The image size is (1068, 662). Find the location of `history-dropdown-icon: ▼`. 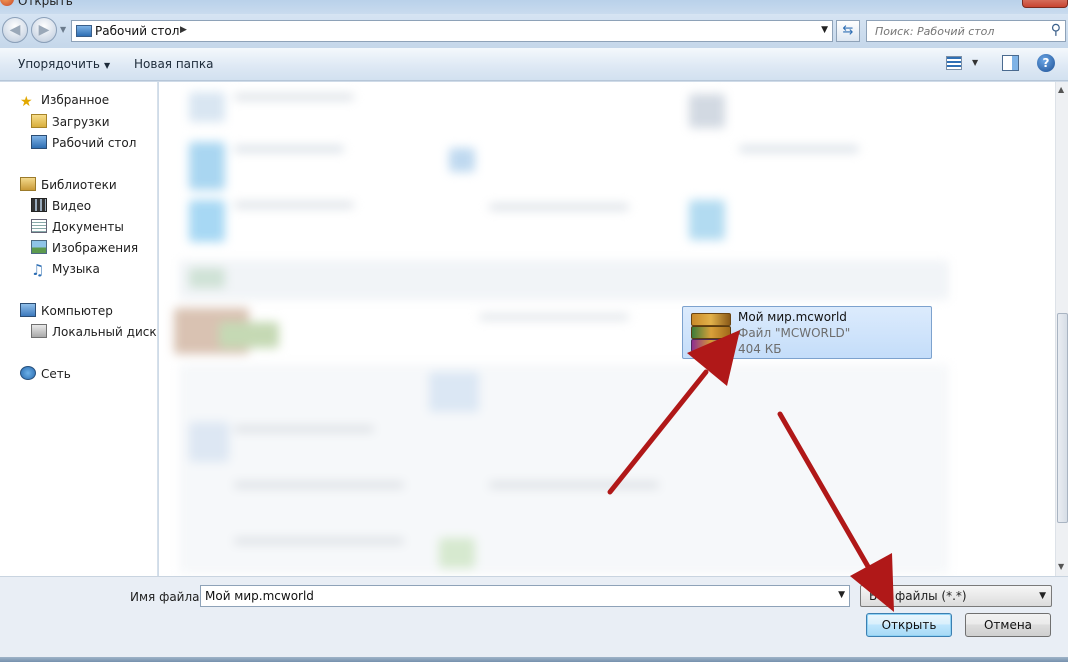

history-dropdown-icon: ▼ is located at coordinates (63, 29).